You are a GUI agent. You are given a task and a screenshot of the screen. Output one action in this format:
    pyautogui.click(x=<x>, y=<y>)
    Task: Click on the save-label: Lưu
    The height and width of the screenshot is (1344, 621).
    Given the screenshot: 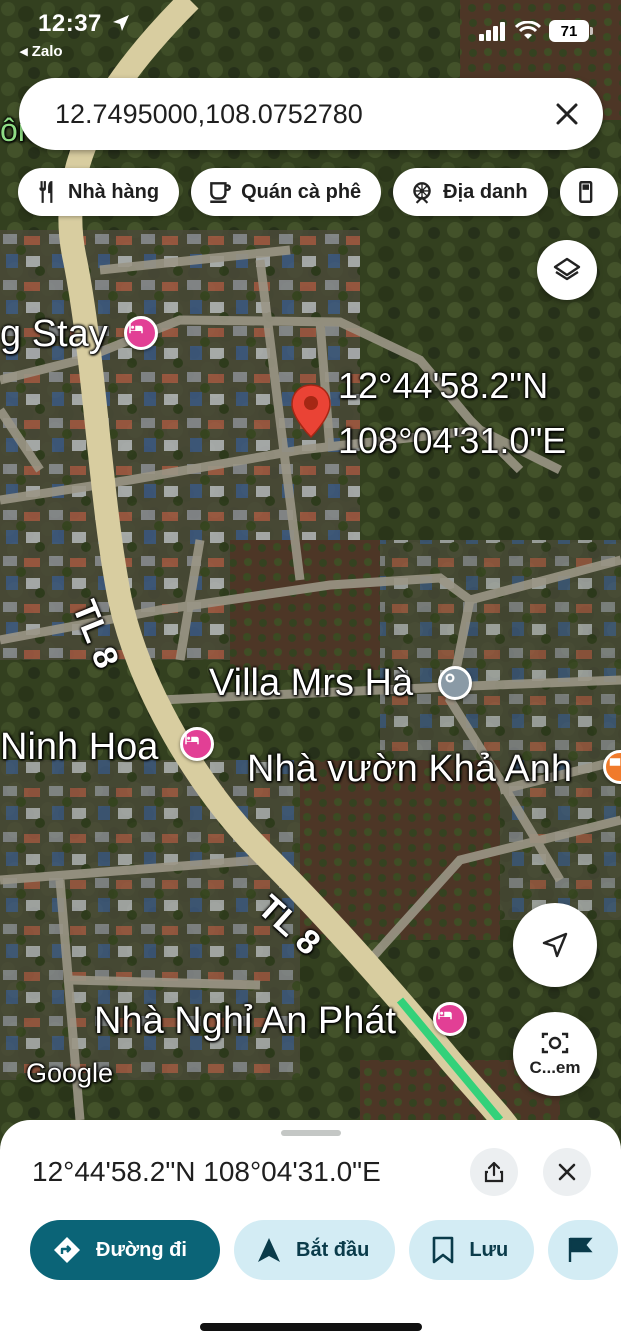 What is the action you would take?
    pyautogui.click(x=489, y=1249)
    